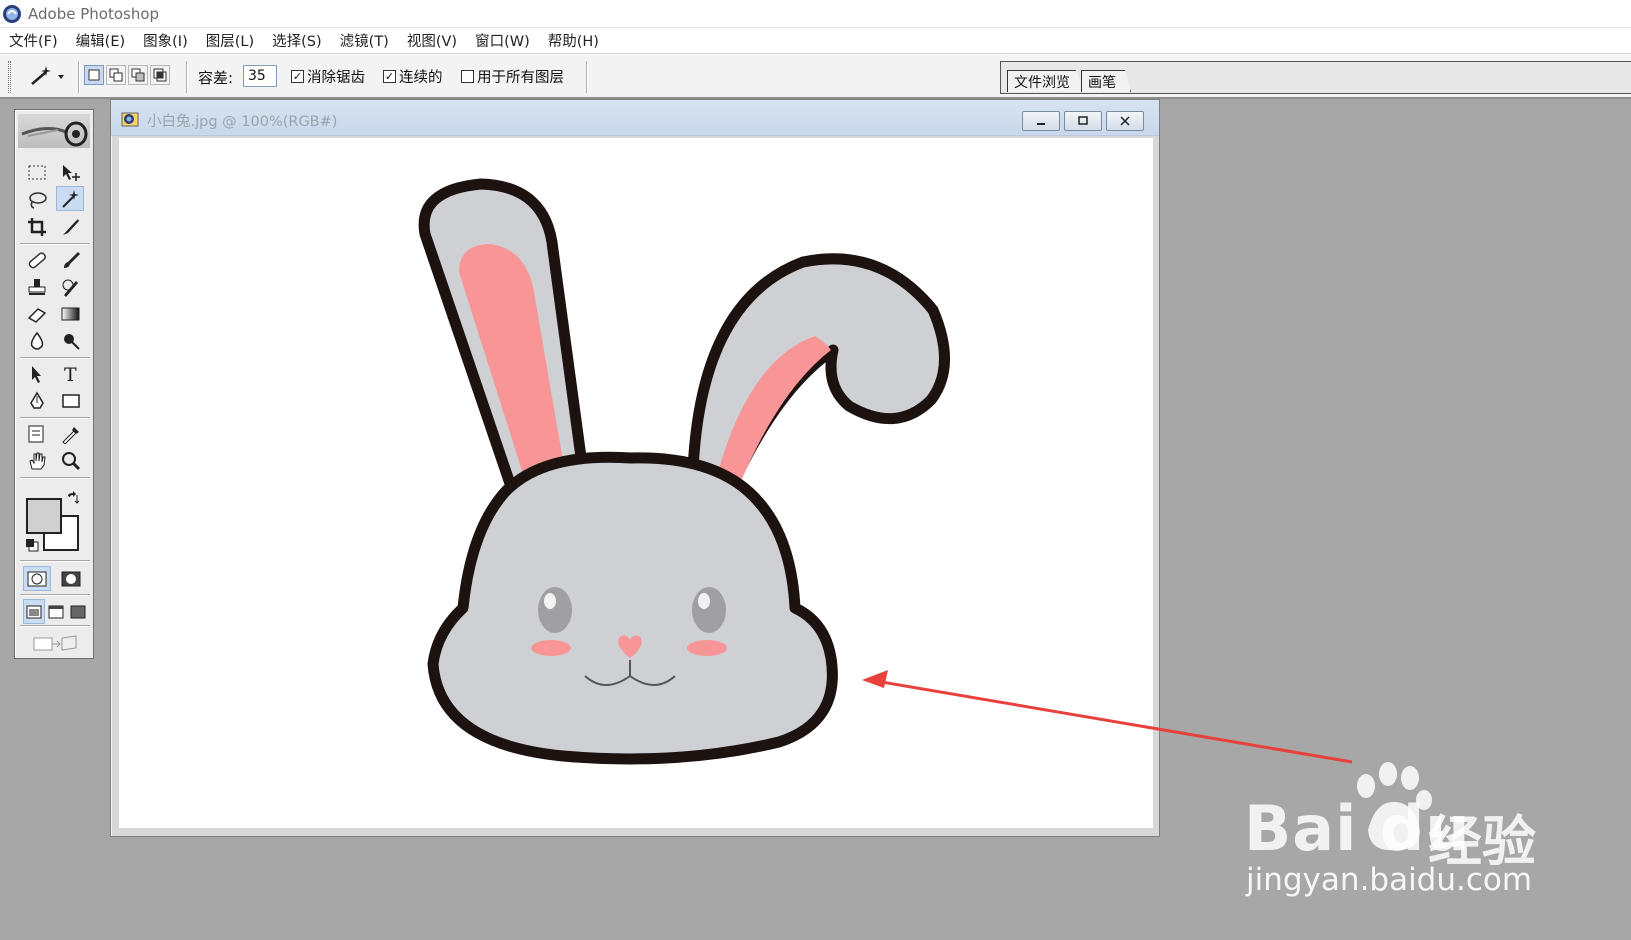 The image size is (1631, 940). Describe the element at coordinates (1106, 81) in the screenshot. I see `tab-brushes: 画笔` at that location.